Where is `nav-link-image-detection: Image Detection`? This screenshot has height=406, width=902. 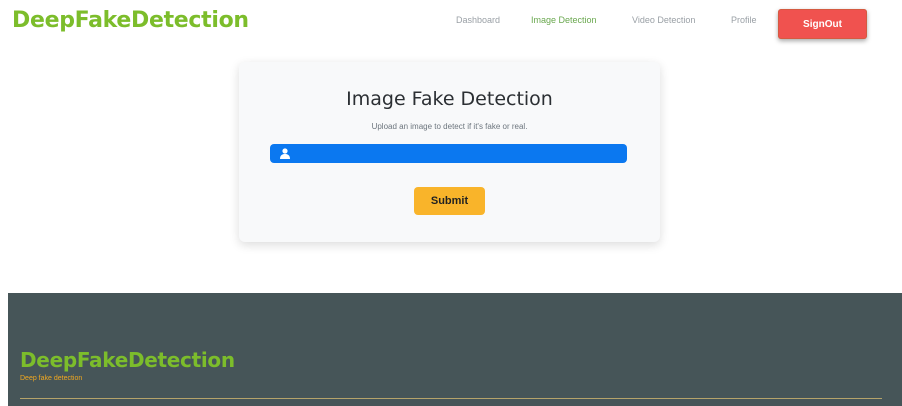 nav-link-image-detection: Image Detection is located at coordinates (564, 20).